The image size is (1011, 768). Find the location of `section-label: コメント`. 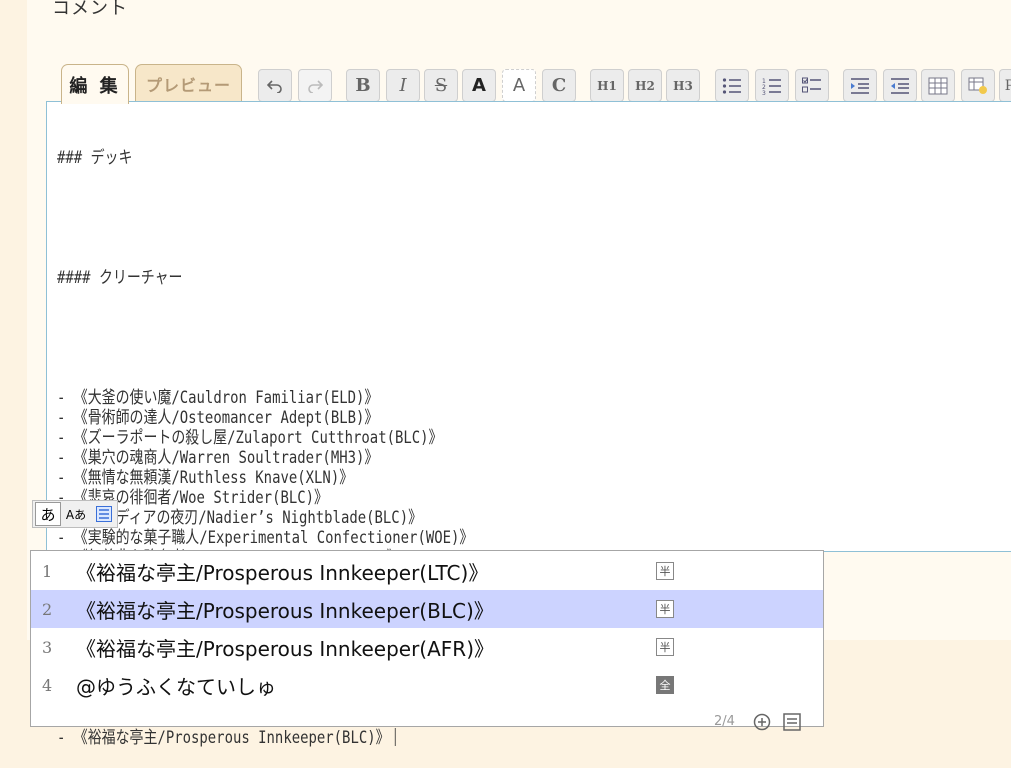

section-label: コメント is located at coordinates (90, 9).